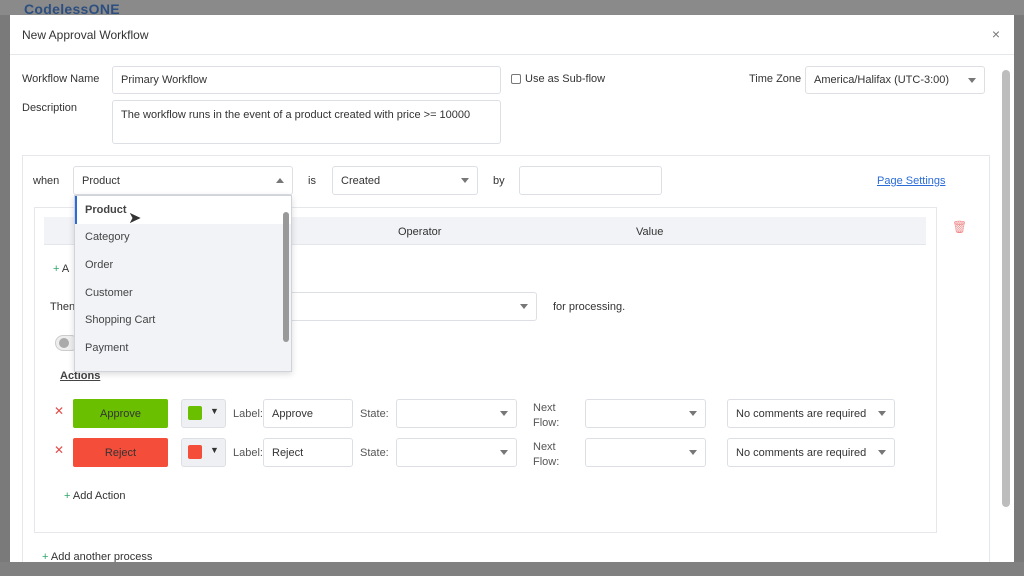  I want to click on modal-scrollbar, so click(1006, 288).